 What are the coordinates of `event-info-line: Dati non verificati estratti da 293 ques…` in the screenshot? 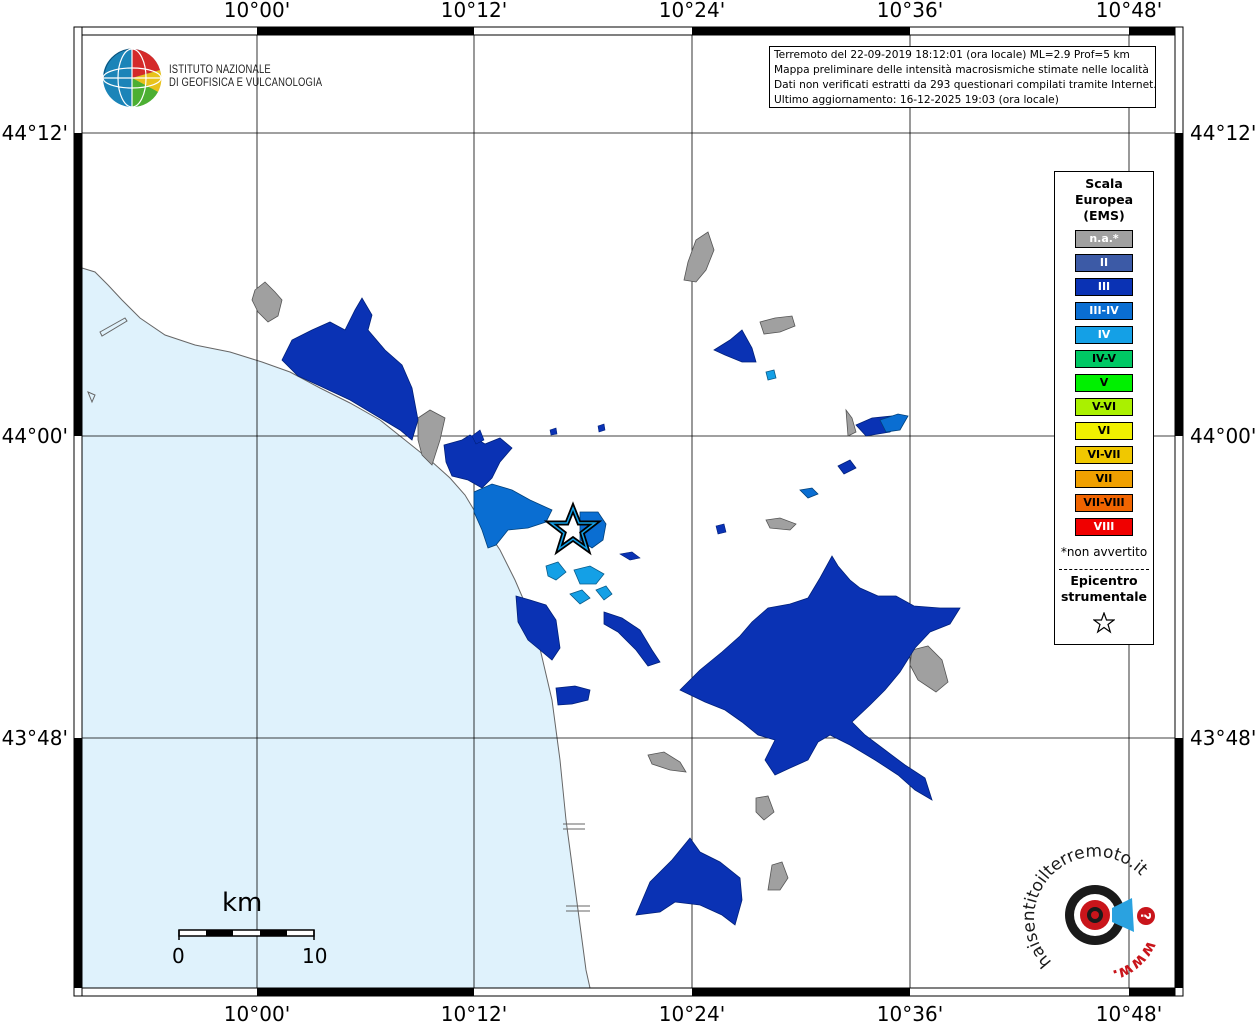 It's located at (965, 85).